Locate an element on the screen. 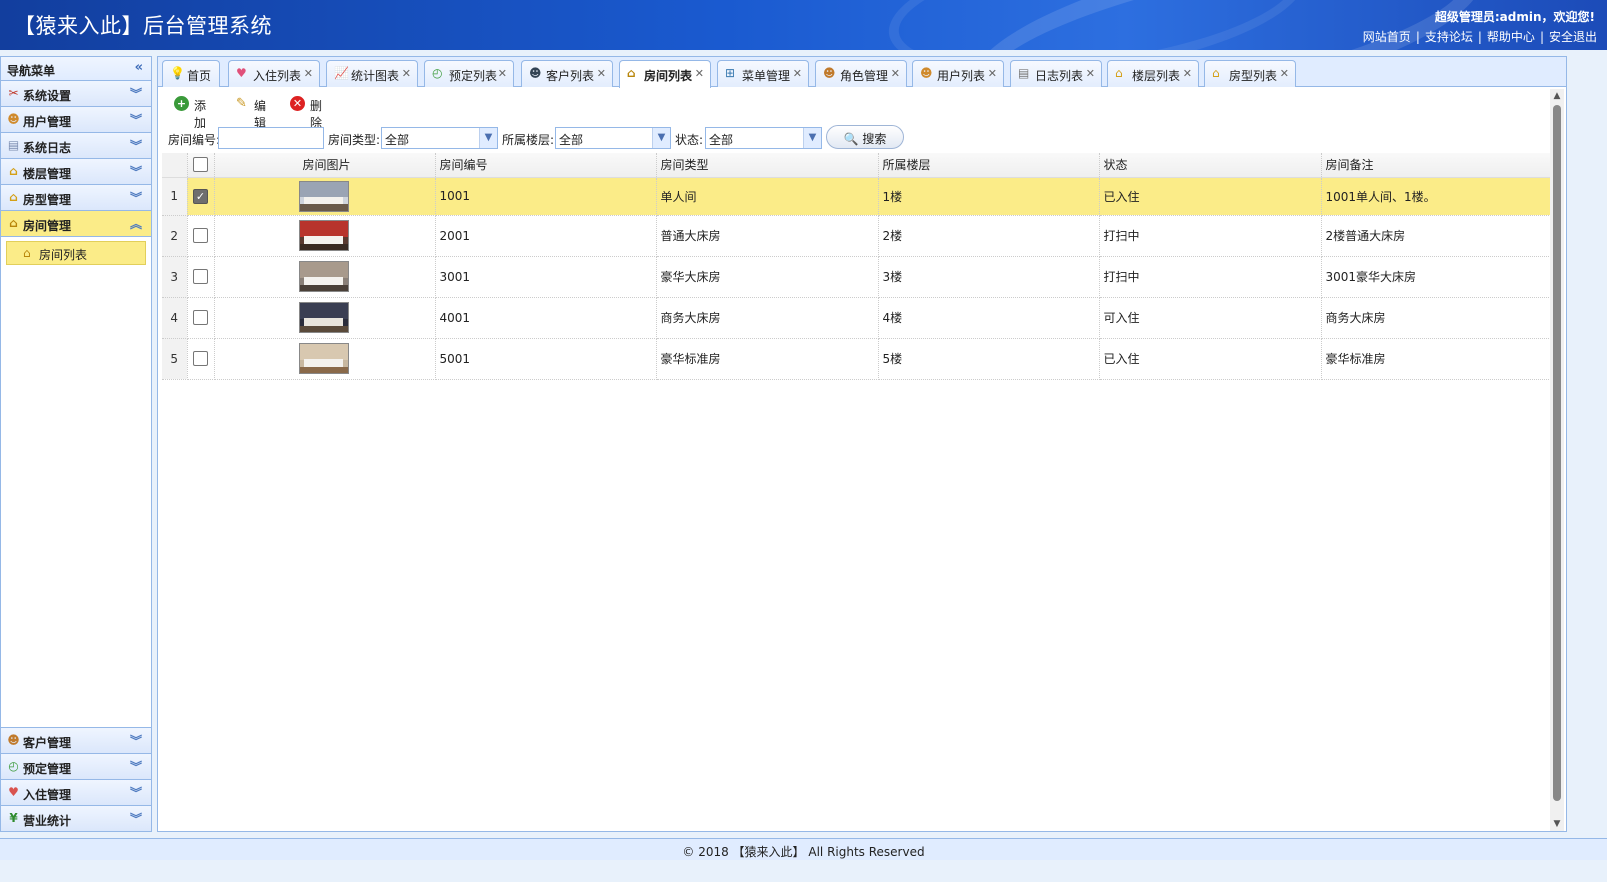 The width and height of the screenshot is (1607, 882). room-type-cell: 普通大床房 is located at coordinates (767, 236).